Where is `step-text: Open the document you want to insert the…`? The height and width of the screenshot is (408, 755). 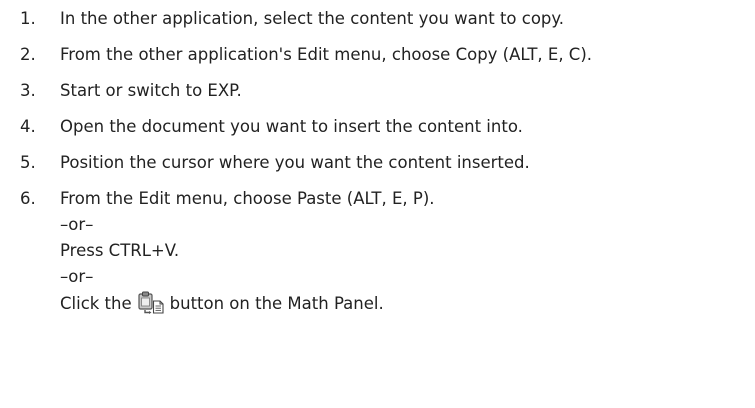
step-text: Open the document you want to insert the… is located at coordinates (291, 126).